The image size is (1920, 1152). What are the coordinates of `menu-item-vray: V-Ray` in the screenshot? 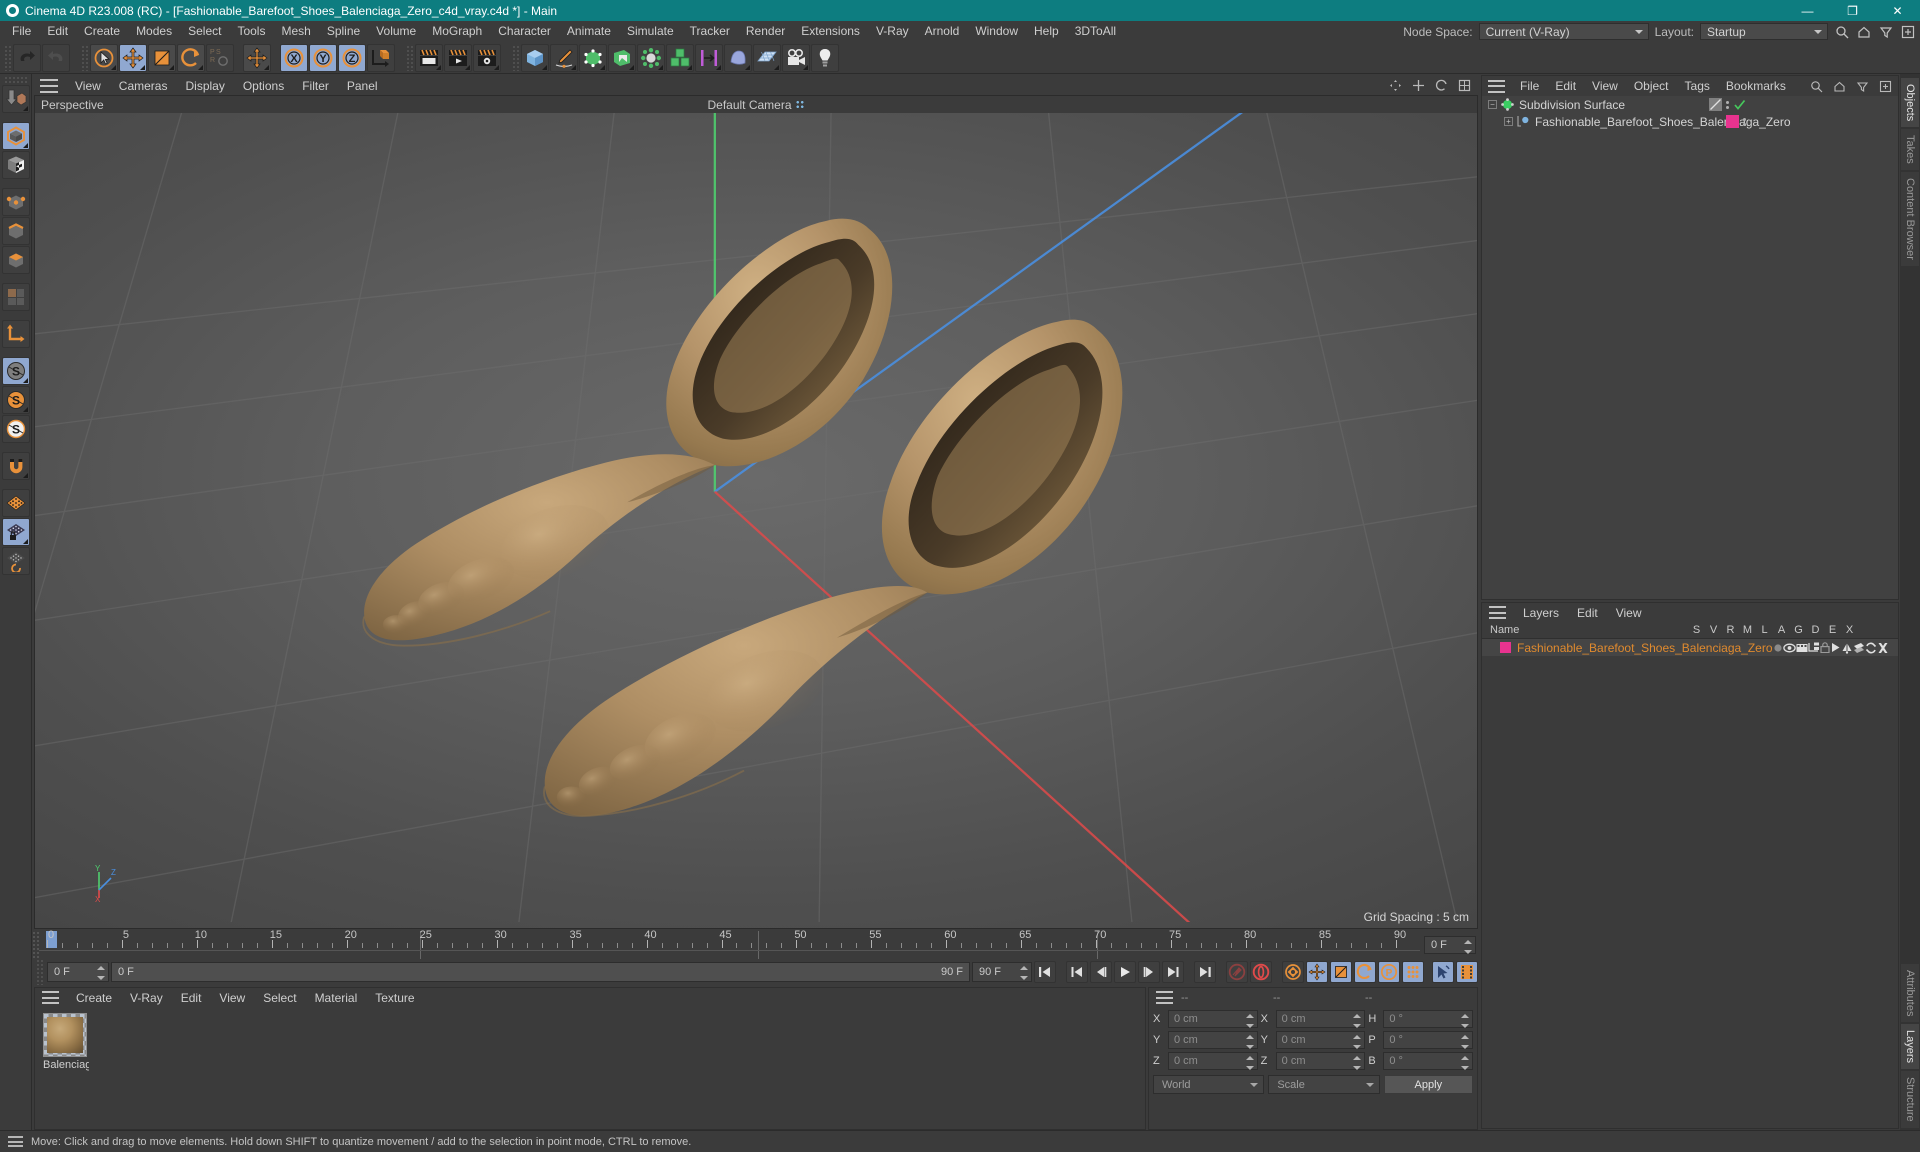 It's located at (892, 31).